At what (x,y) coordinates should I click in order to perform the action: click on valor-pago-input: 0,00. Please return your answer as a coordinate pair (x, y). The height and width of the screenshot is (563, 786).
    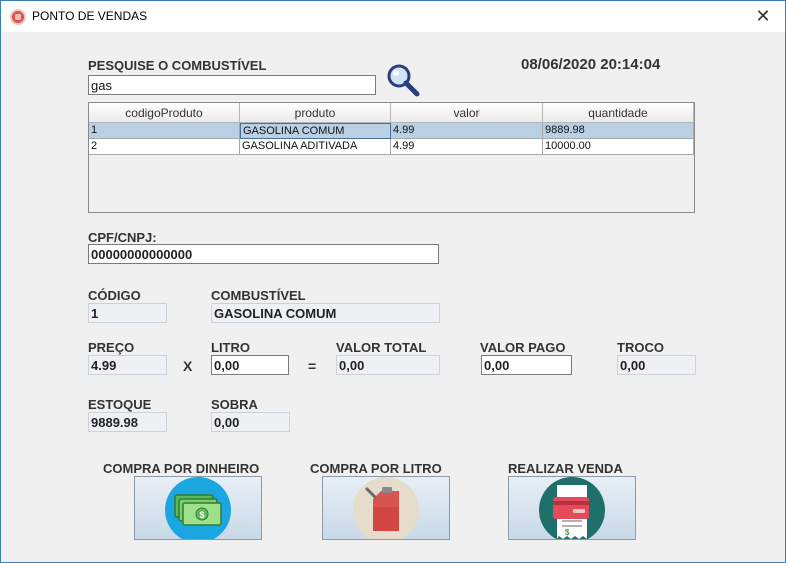
    Looking at the image, I should click on (526, 365).